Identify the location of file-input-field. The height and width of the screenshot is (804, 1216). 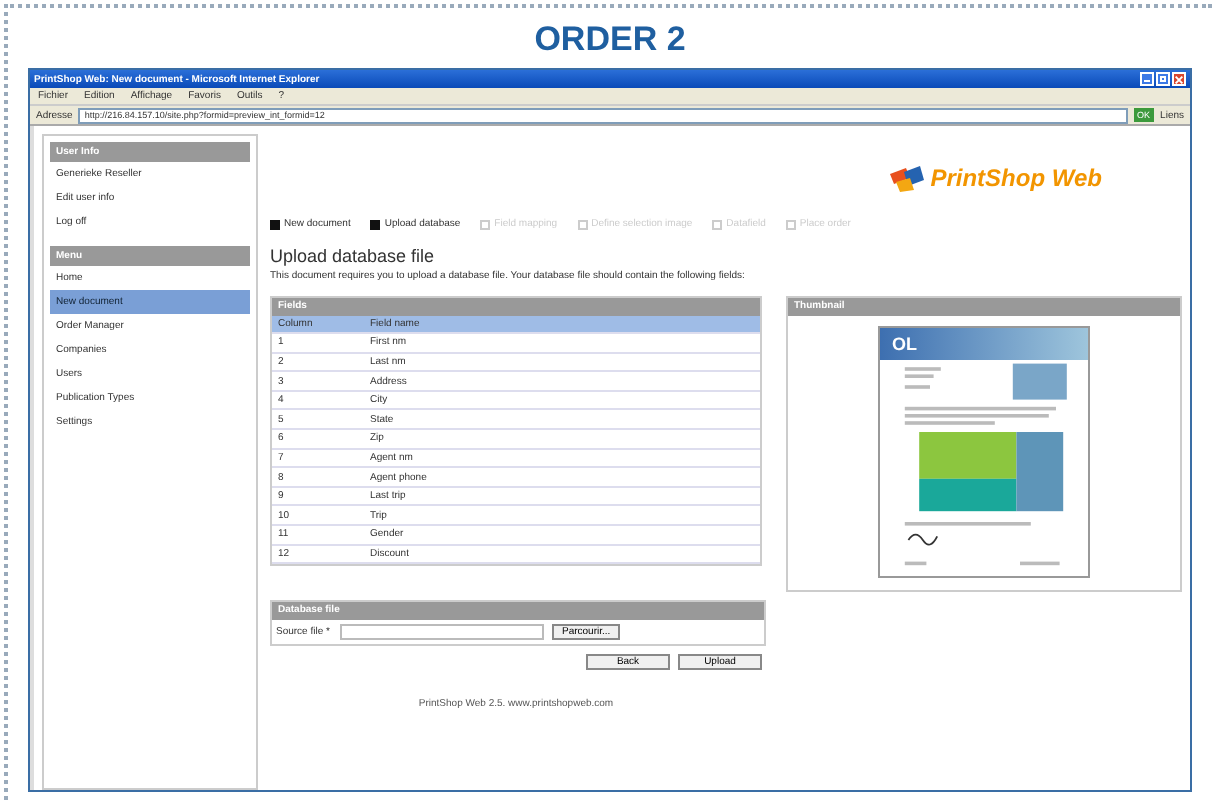
(442, 631).